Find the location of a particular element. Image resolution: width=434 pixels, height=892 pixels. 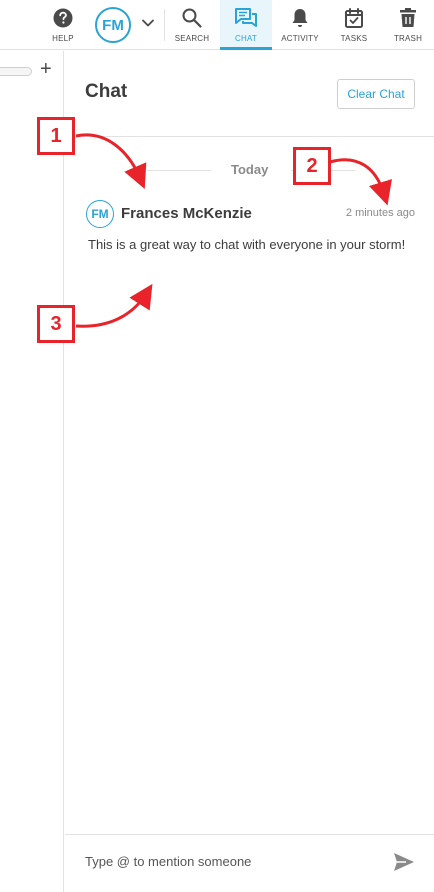

tasks-button: TASKS is located at coordinates (354, 25).